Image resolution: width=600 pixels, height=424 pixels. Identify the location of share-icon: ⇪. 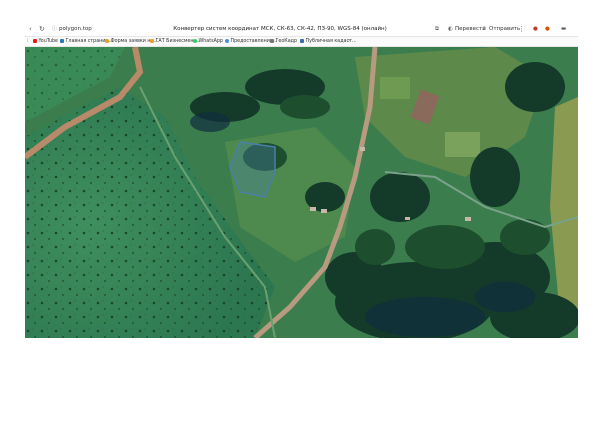
(484, 29).